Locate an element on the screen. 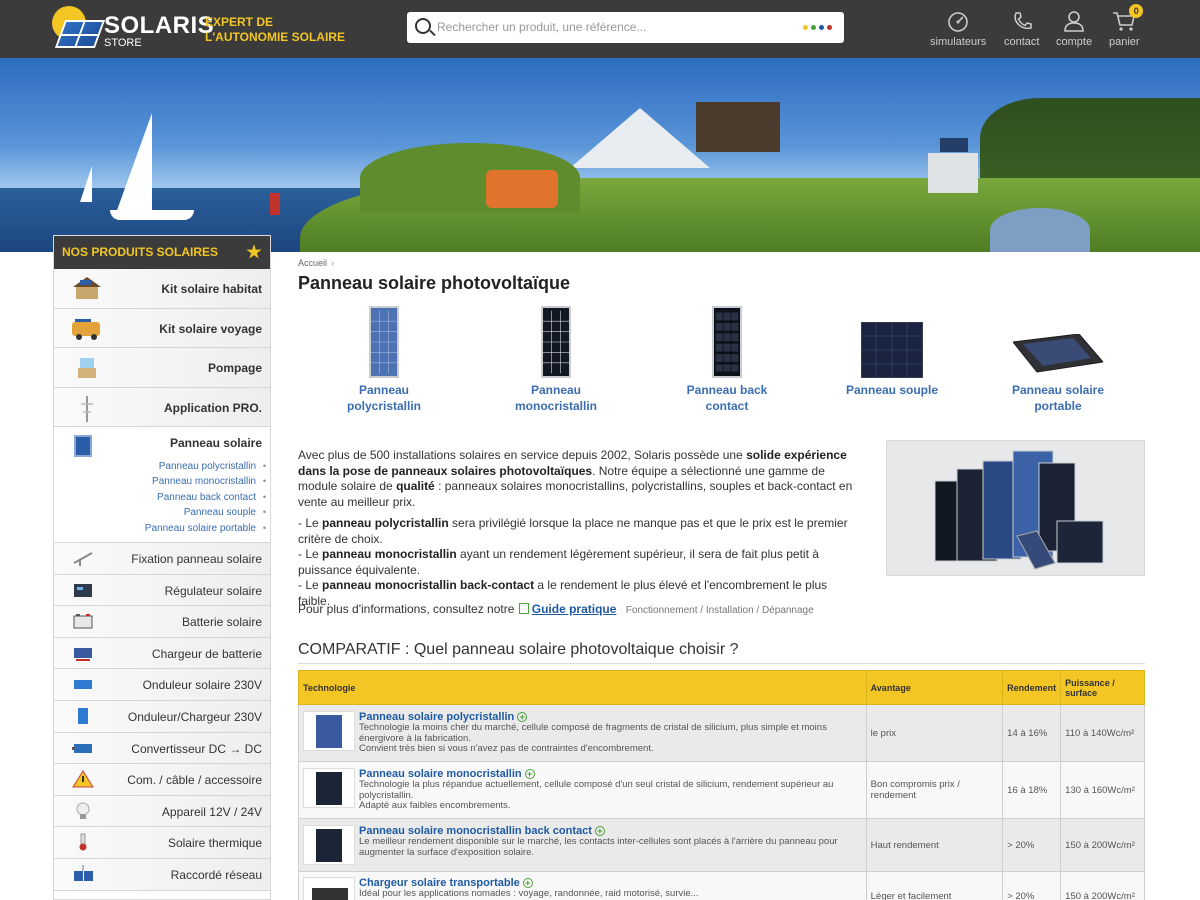  breadcrumb-home: Accueil is located at coordinates (312, 263).